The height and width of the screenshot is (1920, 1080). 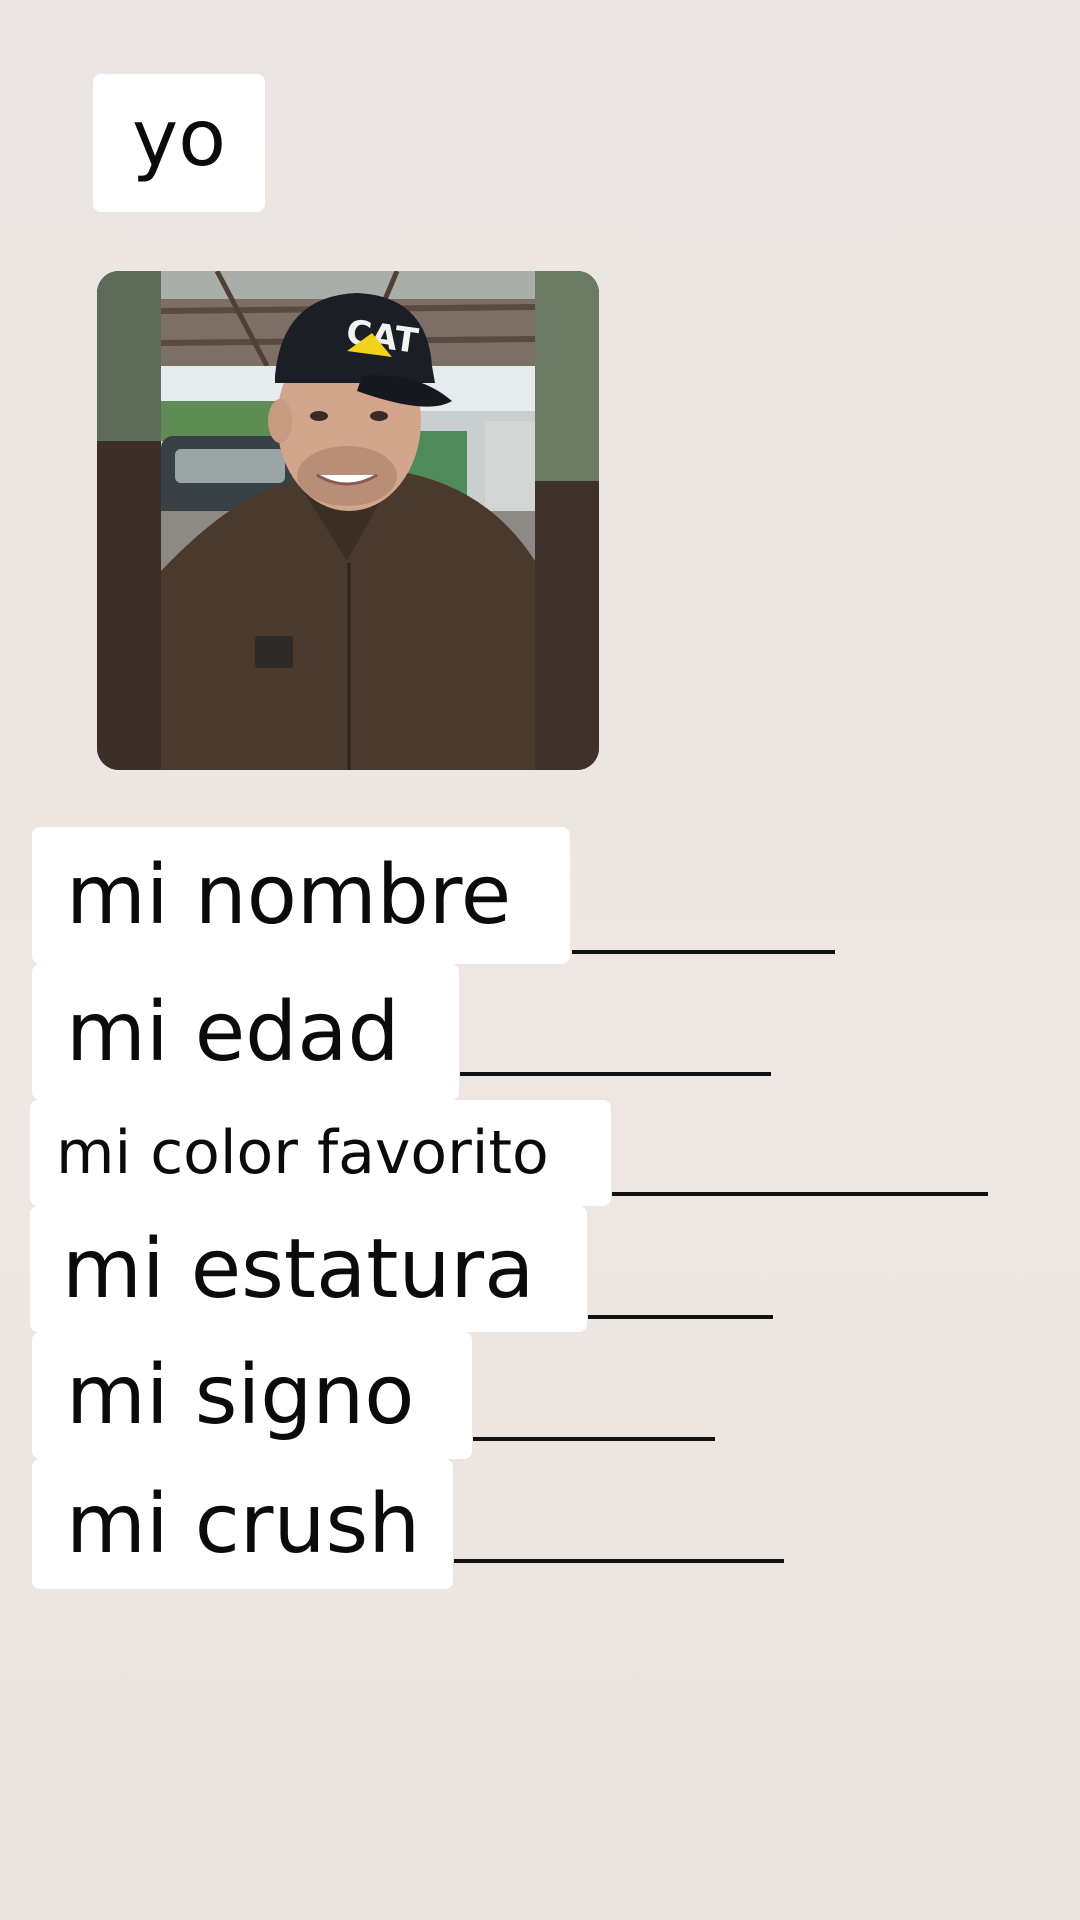 I want to click on field-label-edad: mi edad, so click(x=245, y=1032).